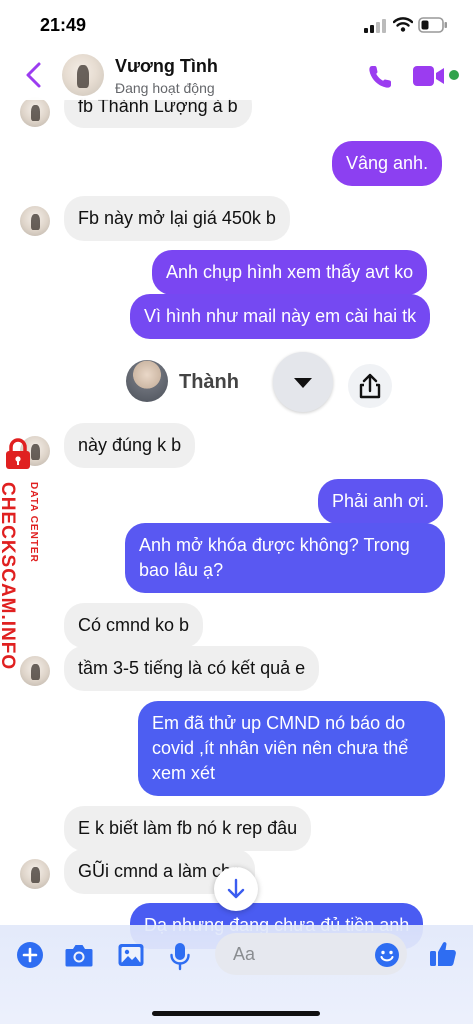 This screenshot has height=1024, width=473. I want to click on message-incoming: Fb này mở lại giá 450k b, so click(177, 218).